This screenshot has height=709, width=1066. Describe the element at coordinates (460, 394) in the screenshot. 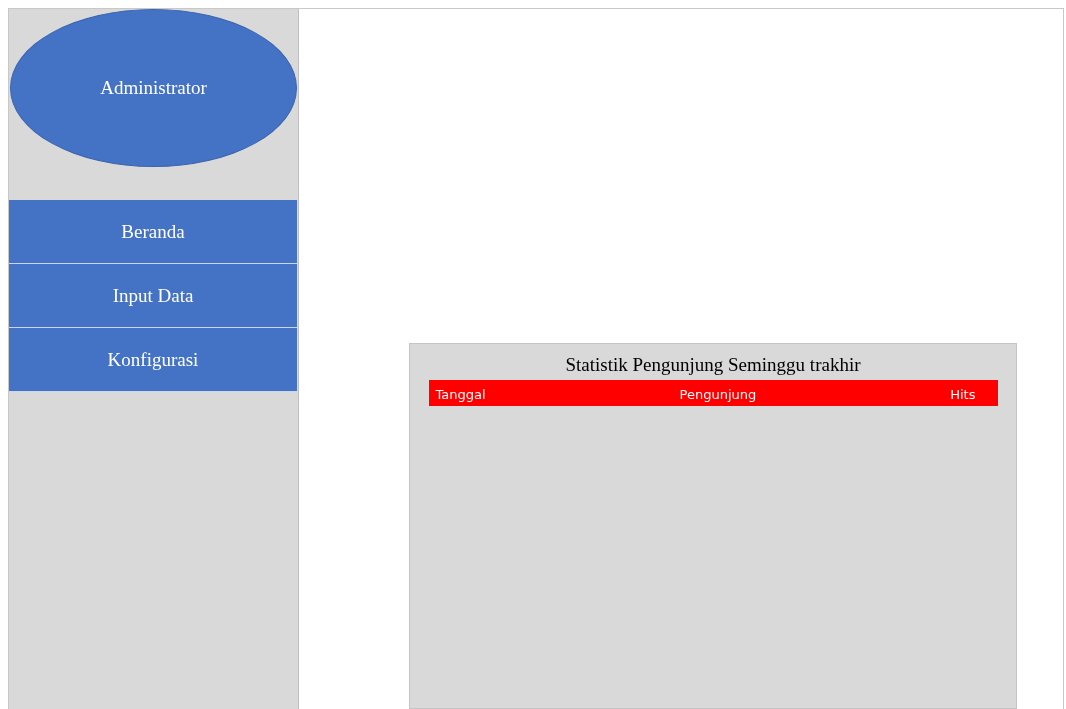

I see `column-header: Tanggal` at that location.